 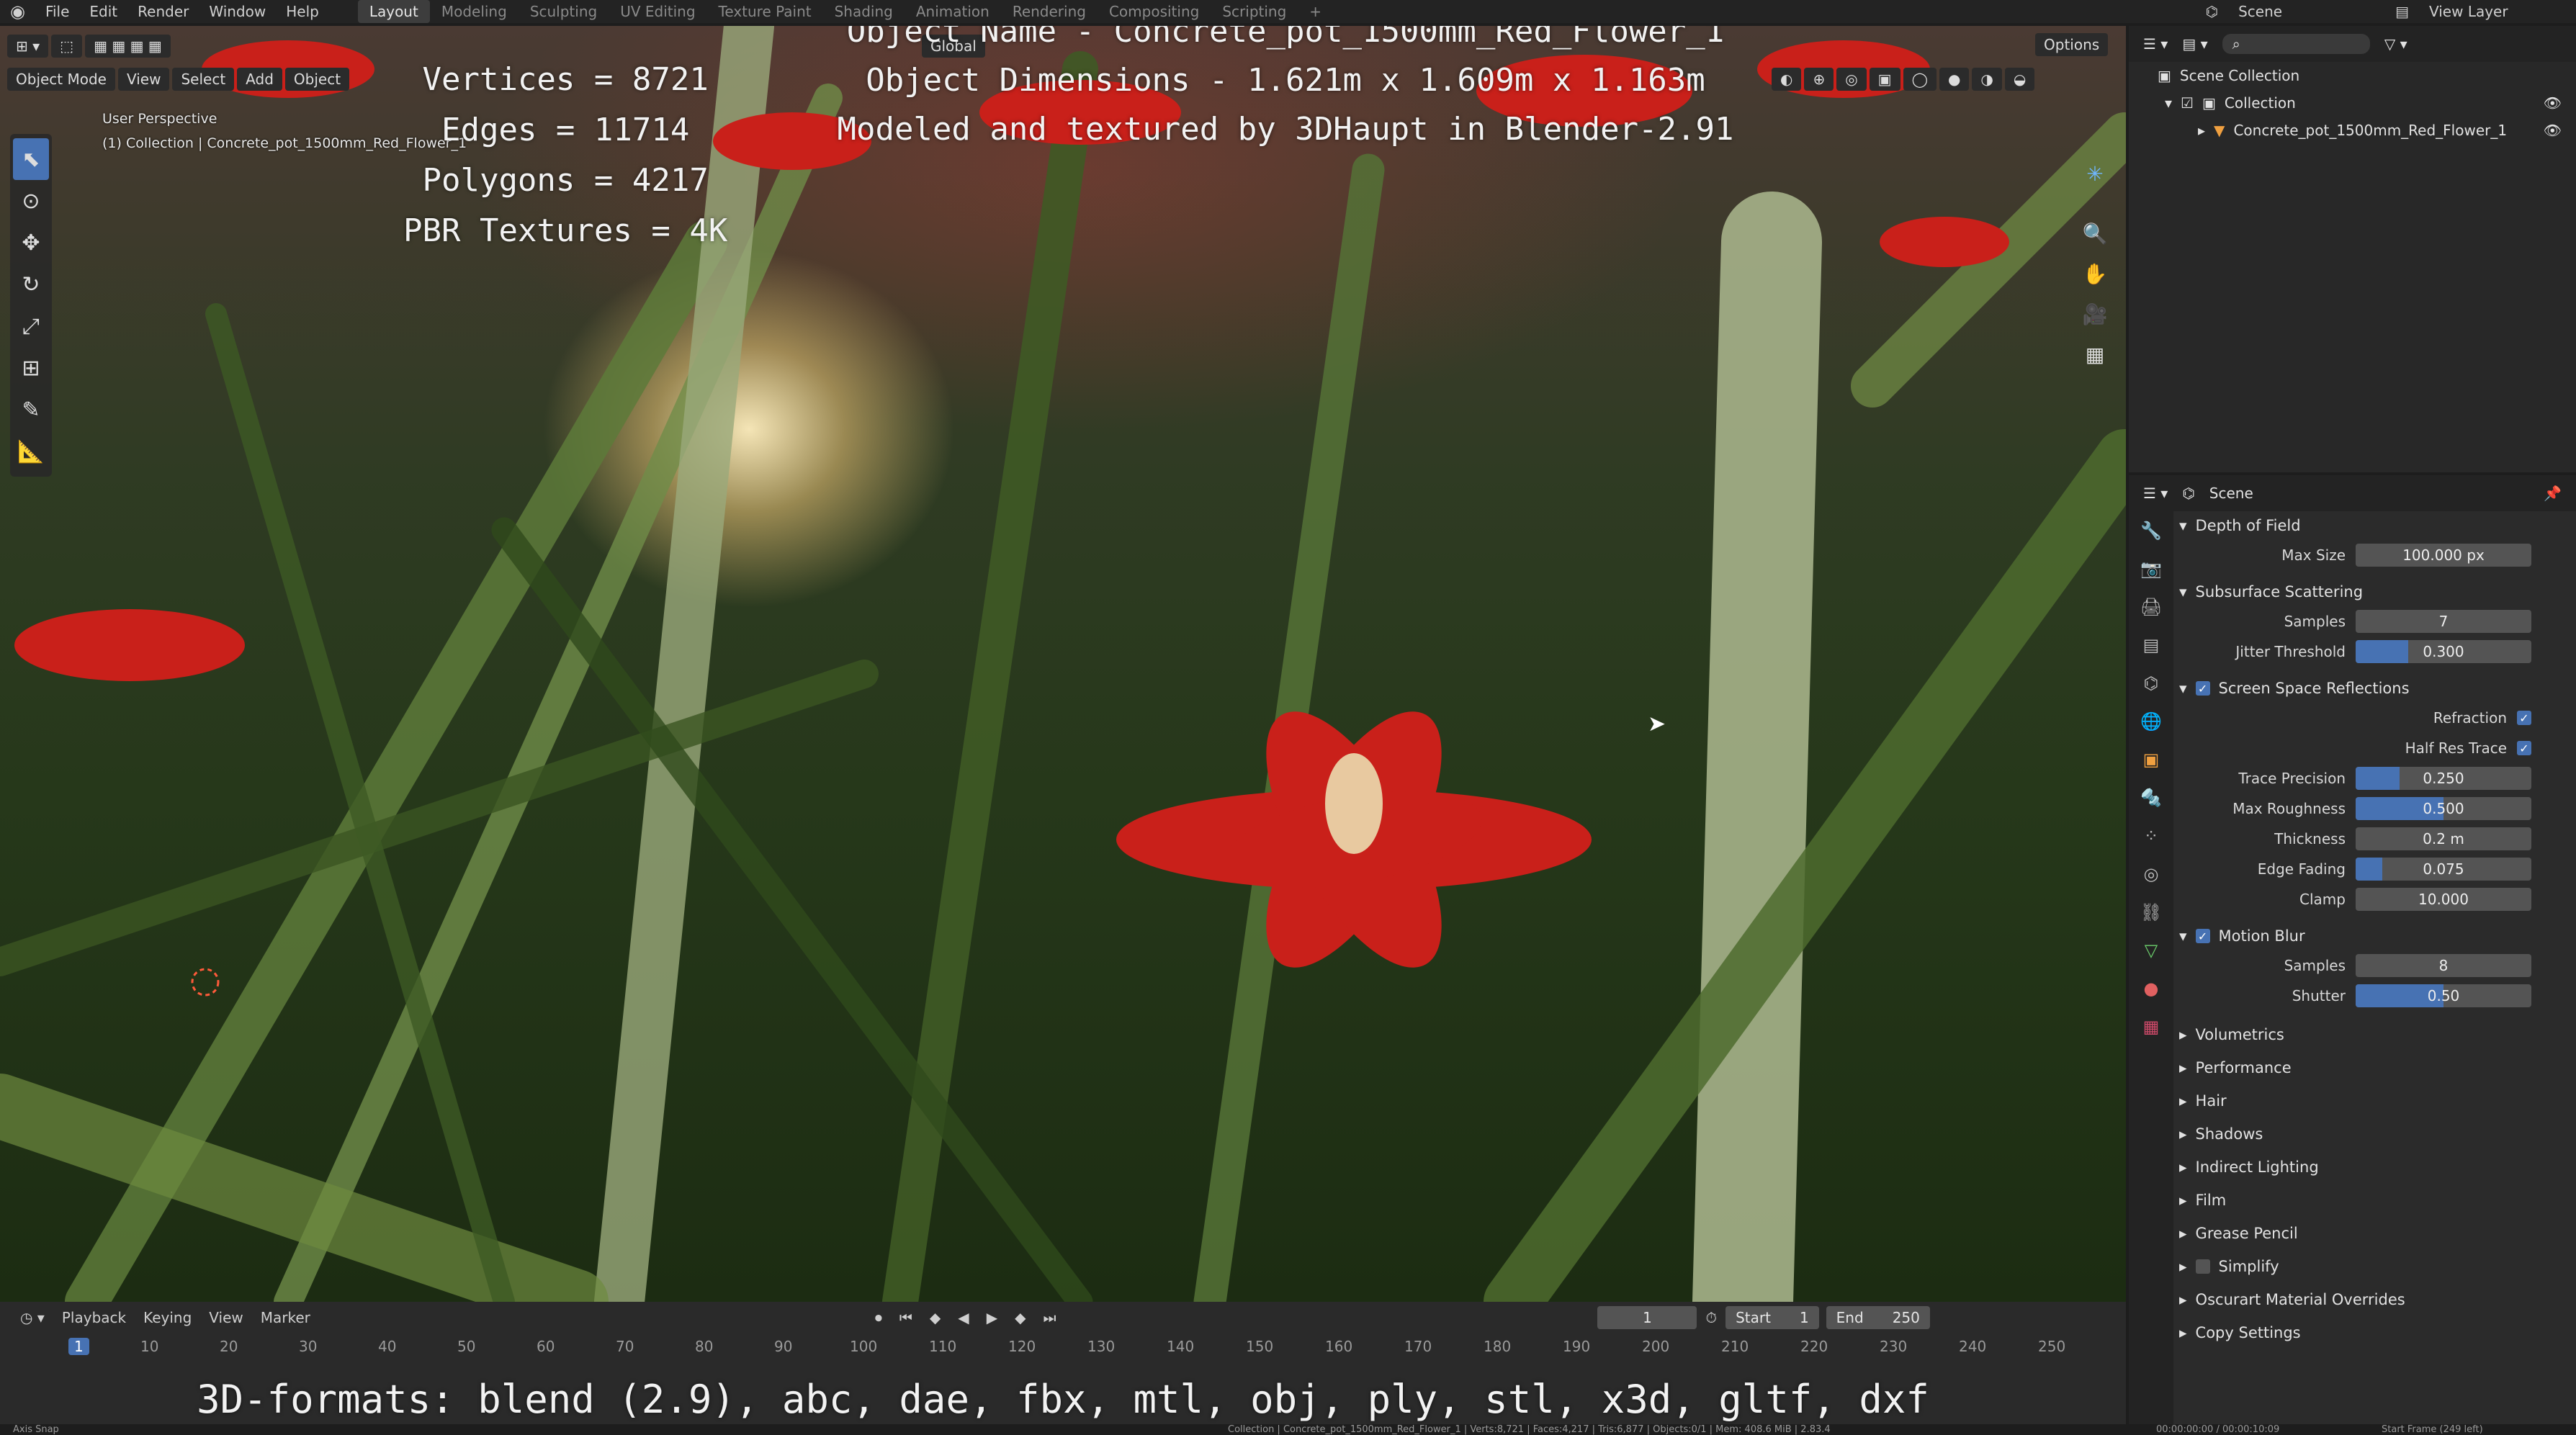 I want to click on viewport-menu-view: View, so click(x=144, y=80).